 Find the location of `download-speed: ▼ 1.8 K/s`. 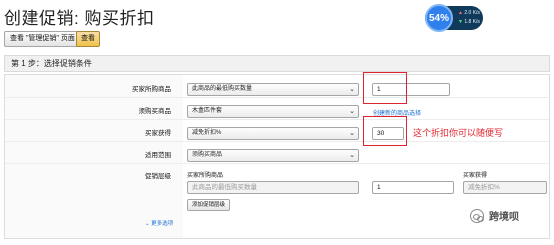

download-speed: ▼ 1.8 K/s is located at coordinates (469, 22).